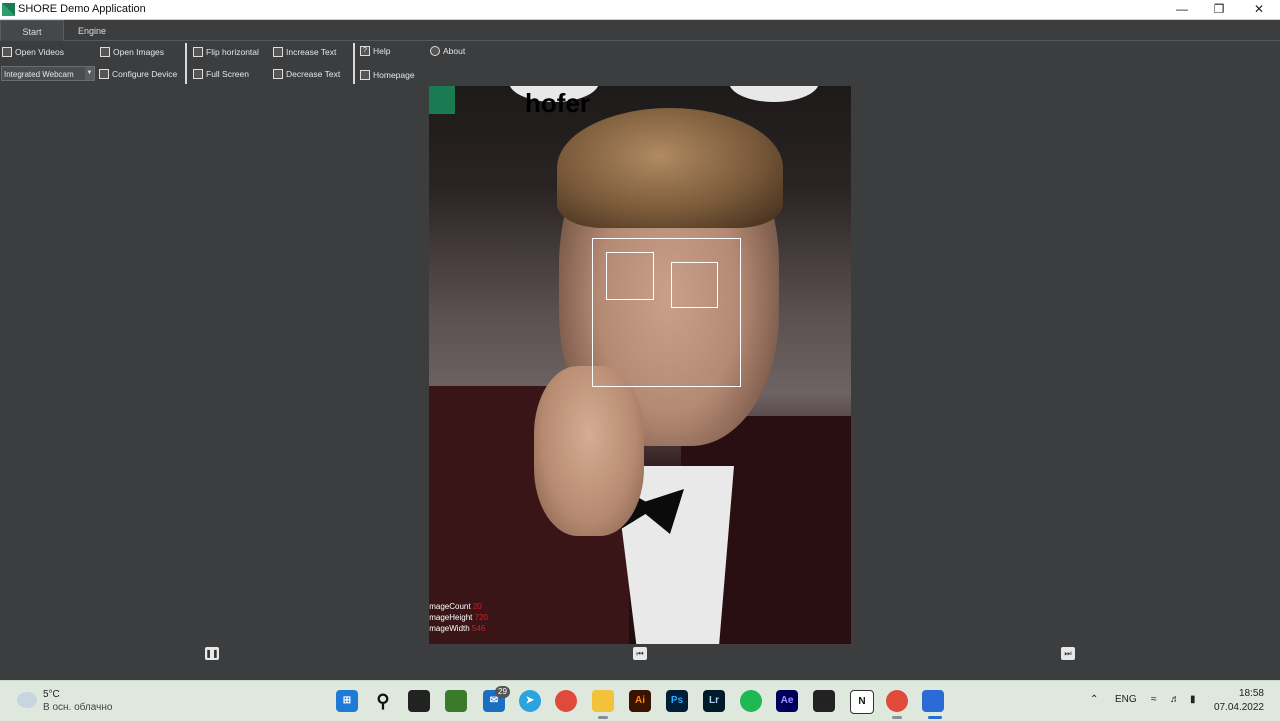  What do you see at coordinates (677, 701) in the screenshot?
I see `photoshop-icon: Ps` at bounding box center [677, 701].